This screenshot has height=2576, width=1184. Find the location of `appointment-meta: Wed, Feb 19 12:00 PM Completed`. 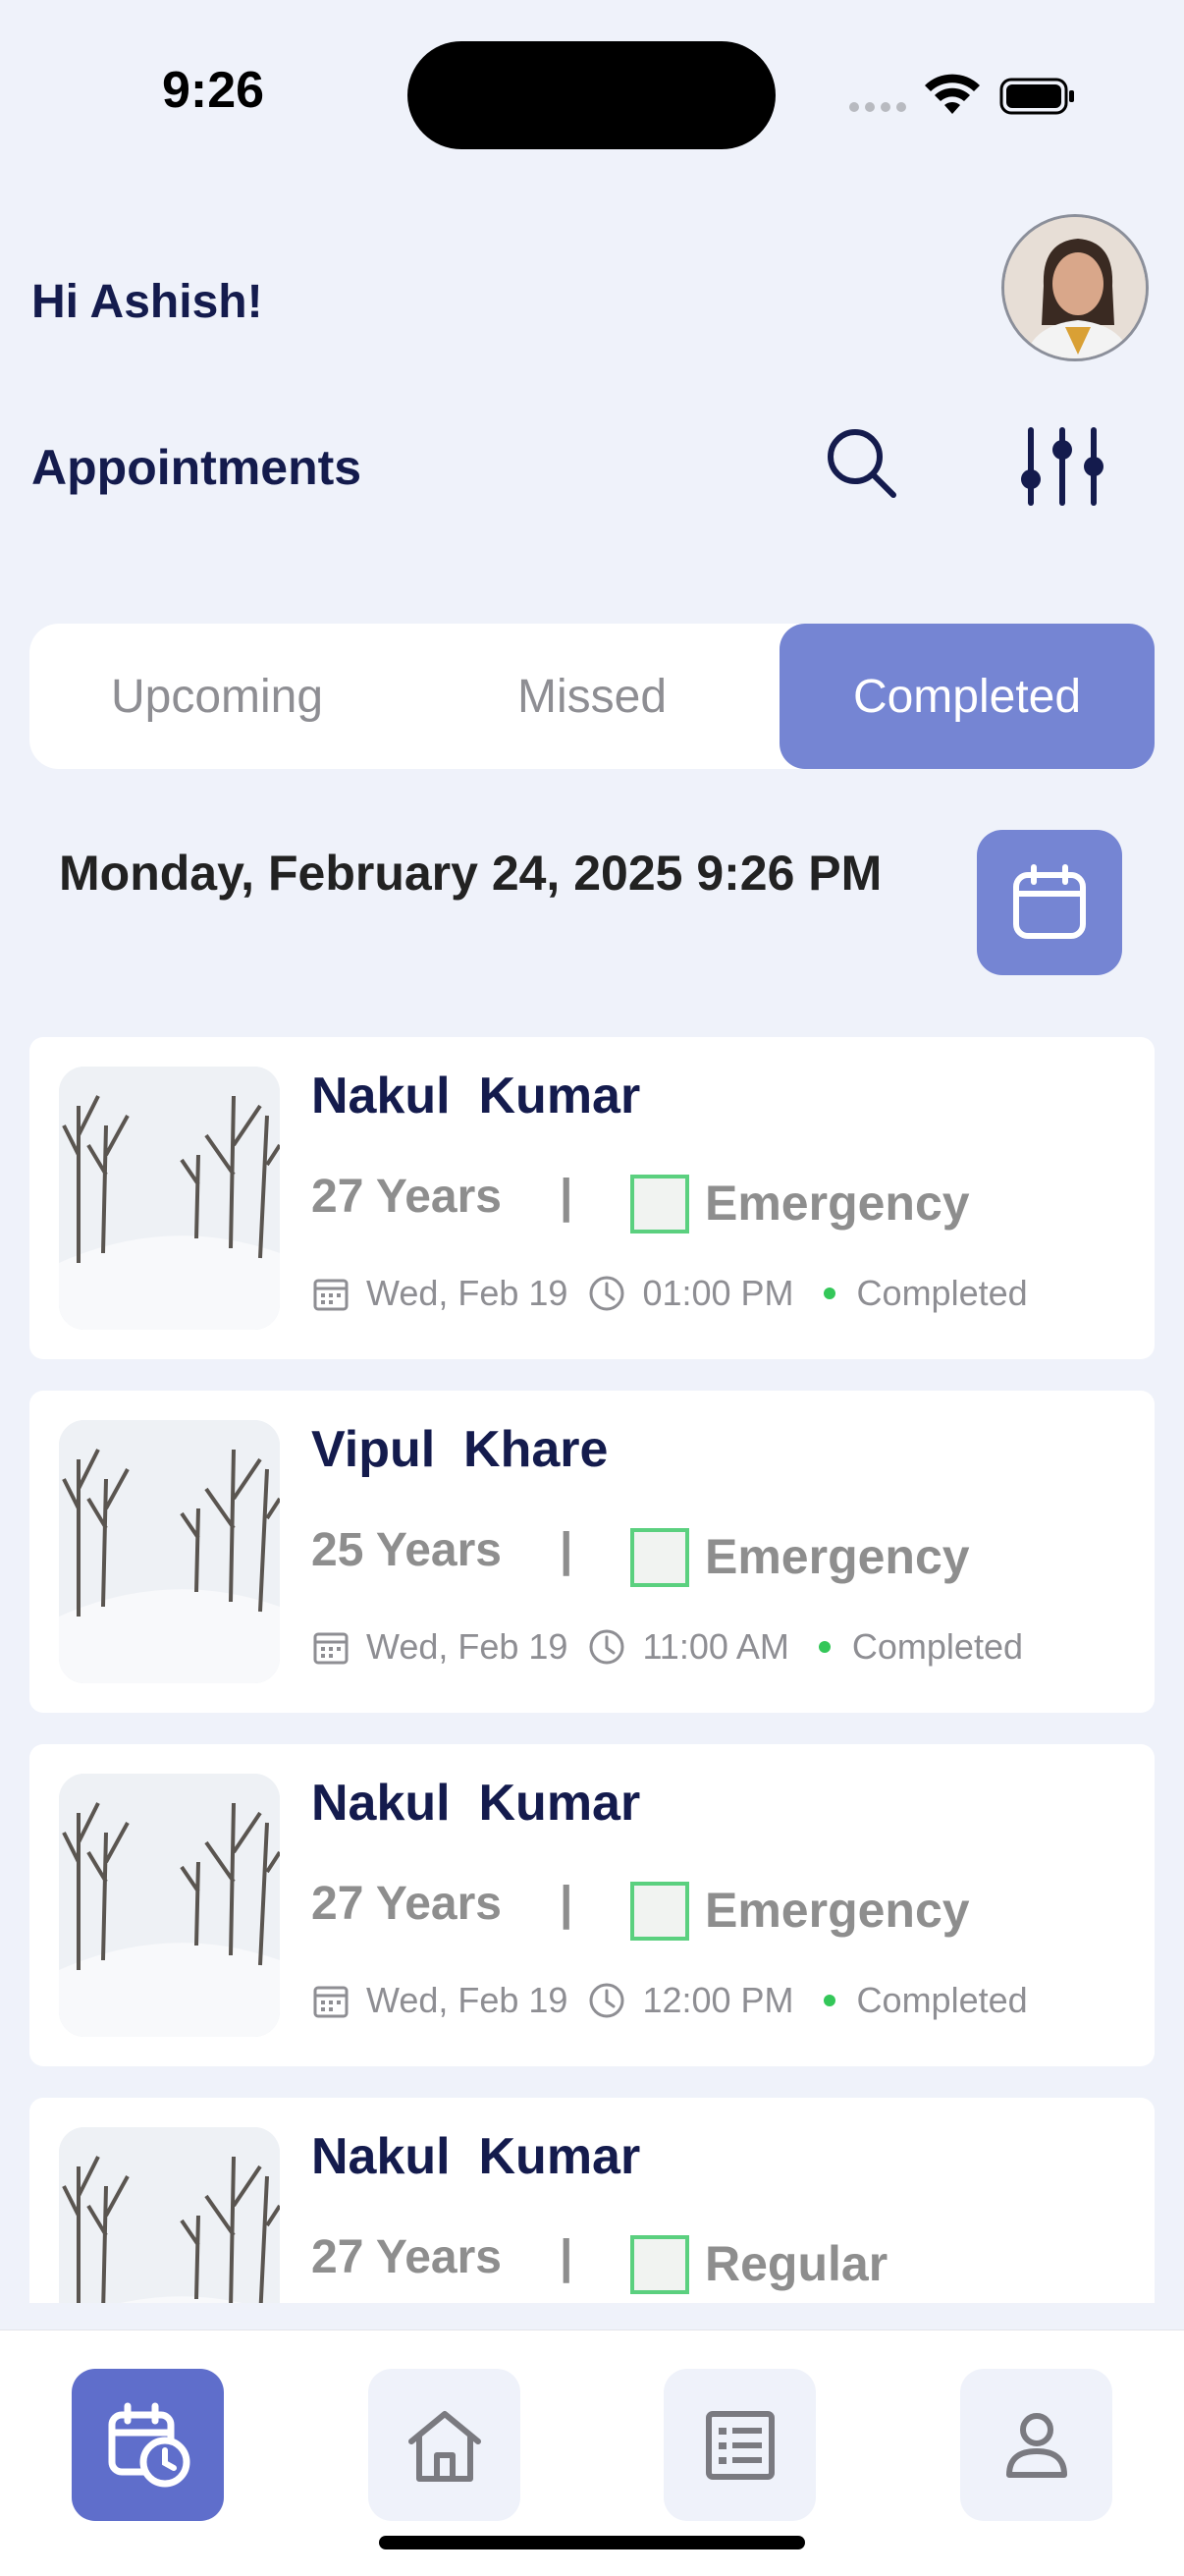

appointment-meta: Wed, Feb 19 12:00 PM Completed is located at coordinates (669, 2000).